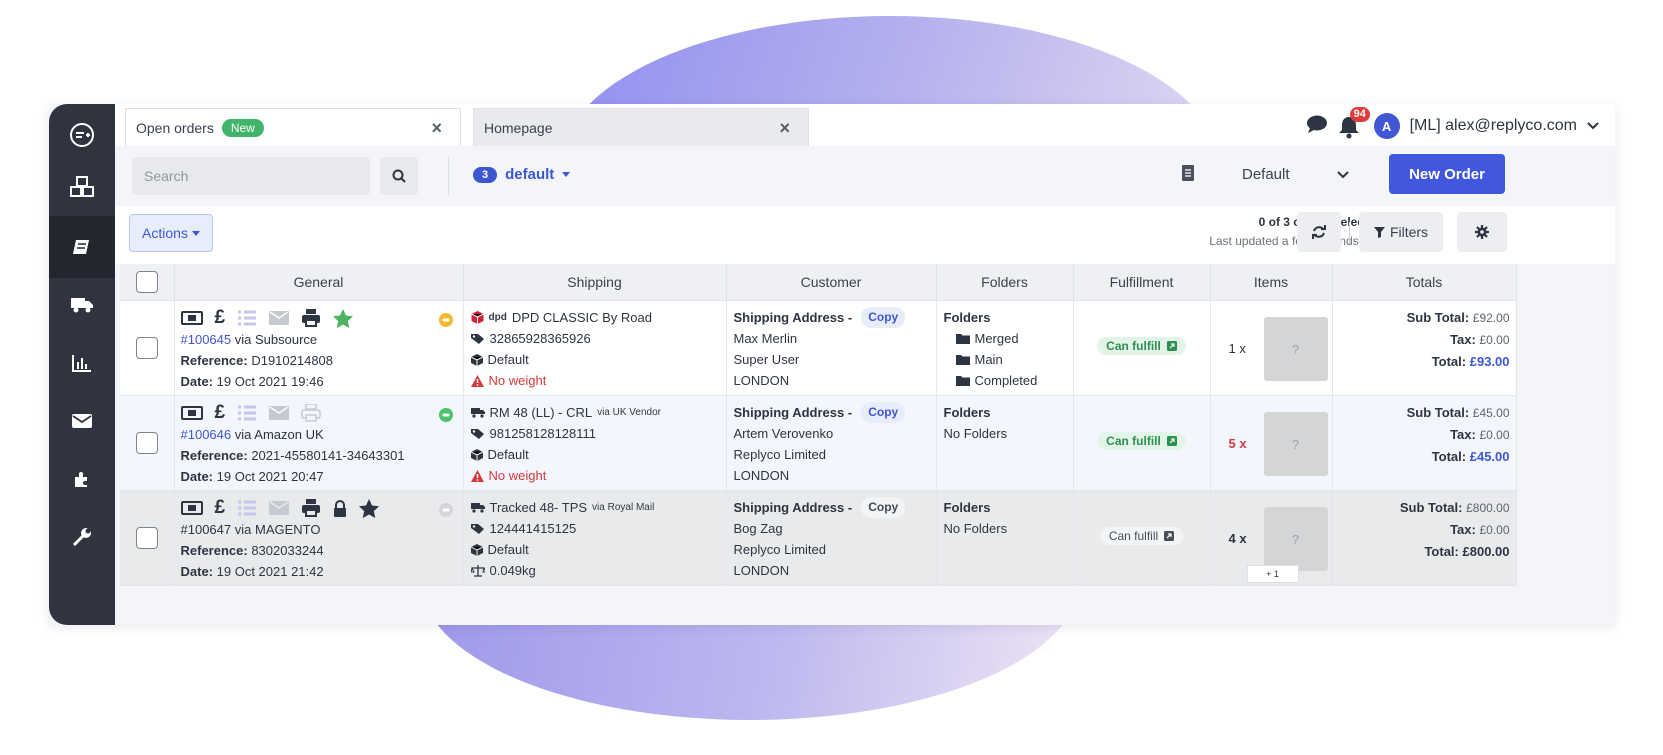  I want to click on column-header: Shipping, so click(595, 282).